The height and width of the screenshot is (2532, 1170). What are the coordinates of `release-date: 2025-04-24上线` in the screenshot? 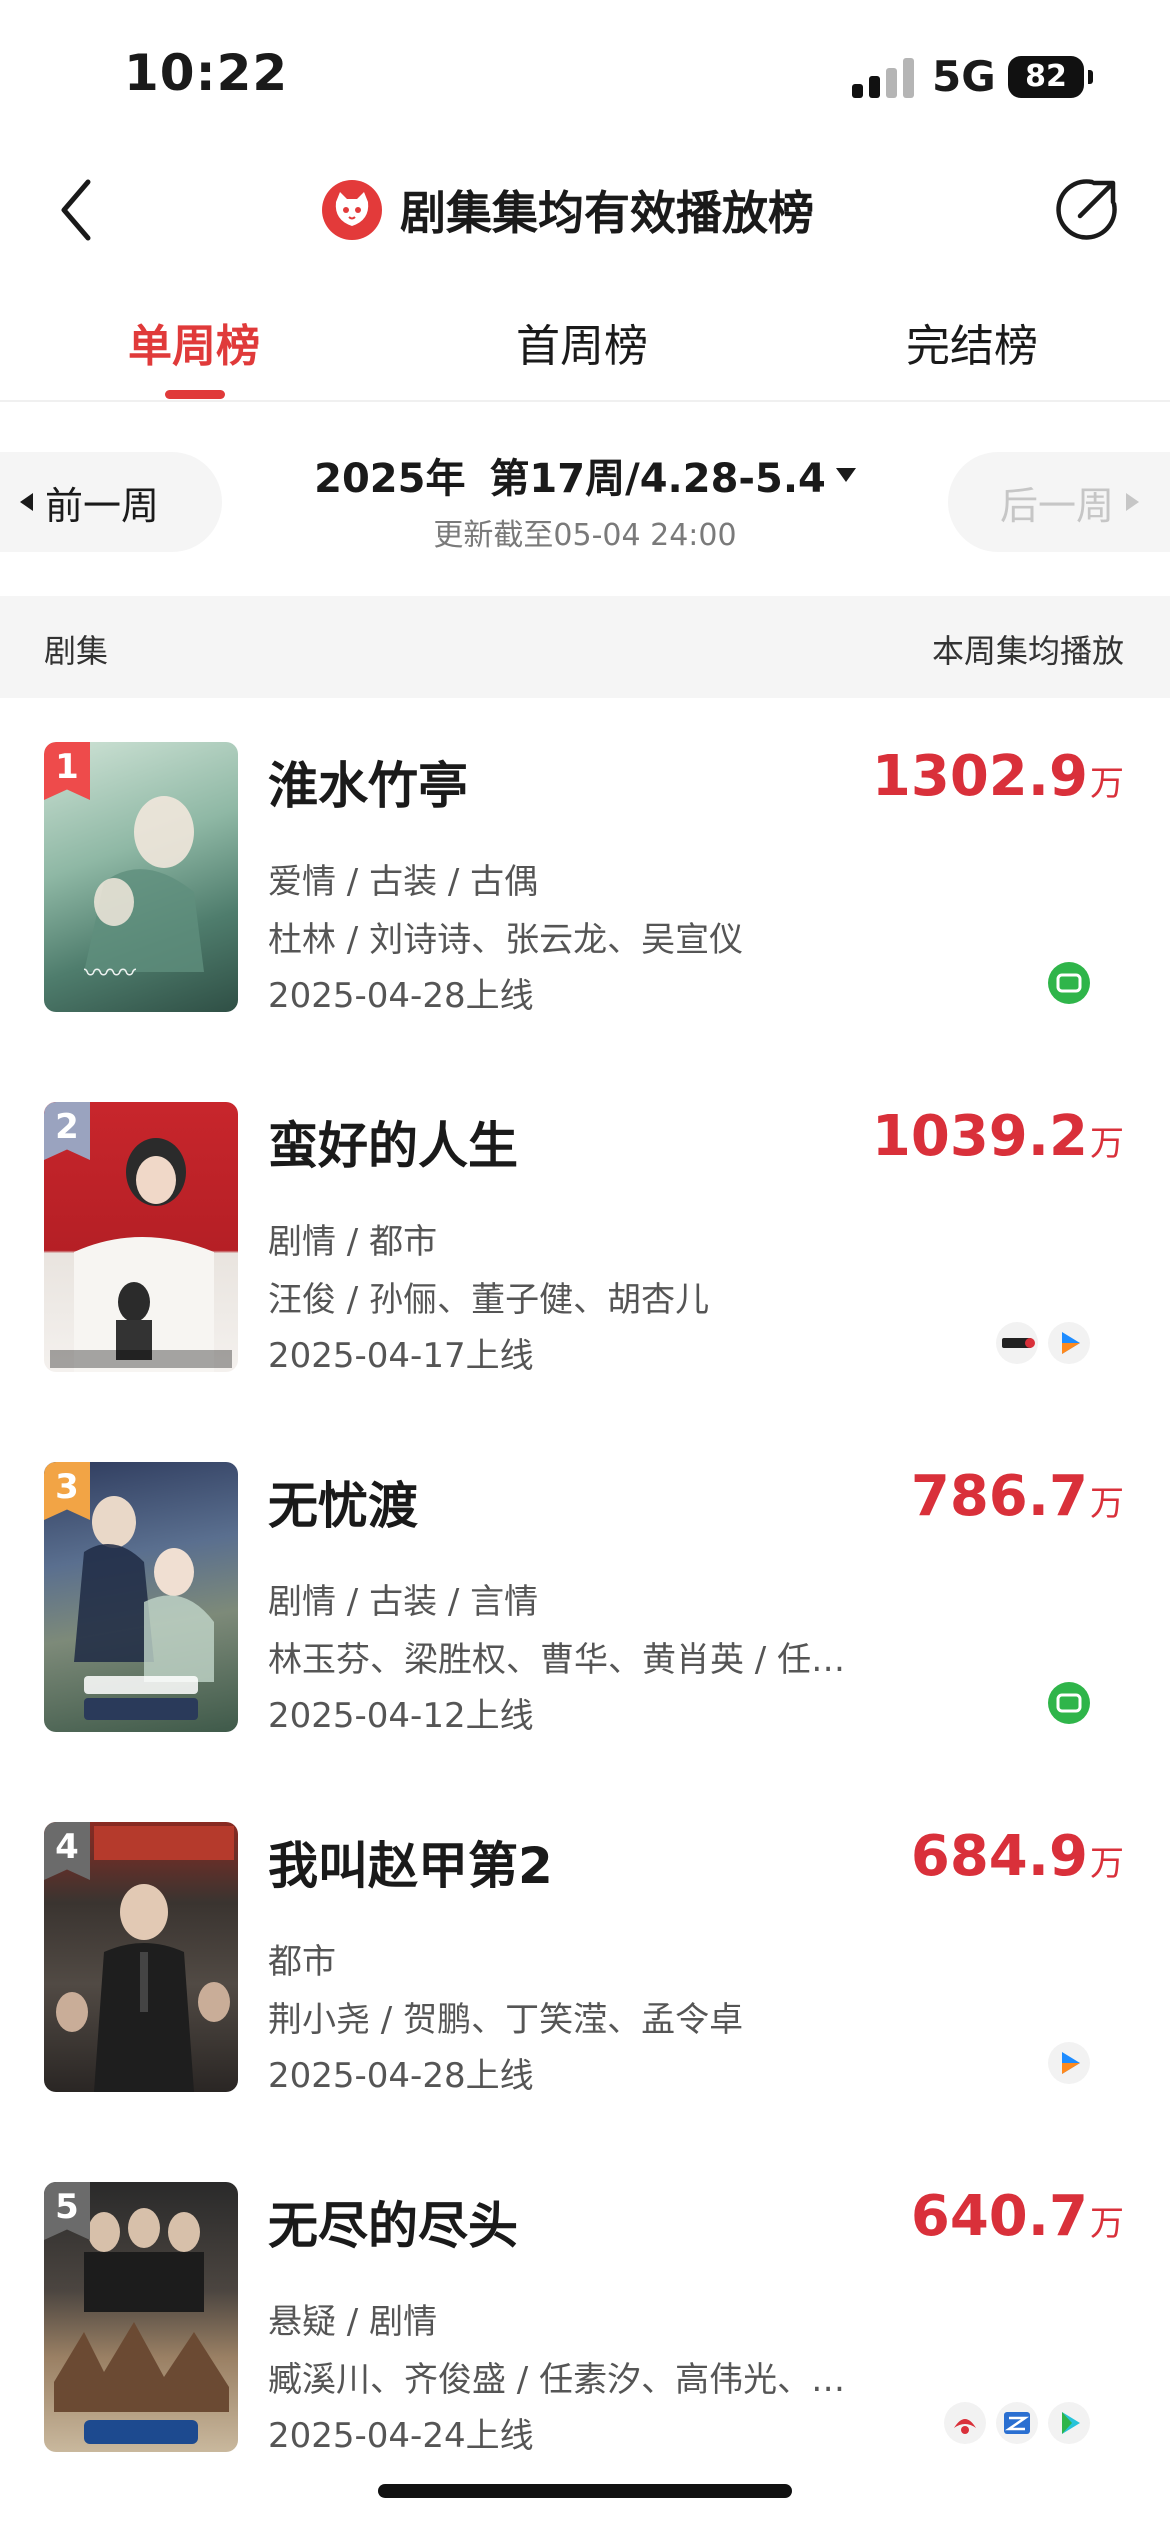 It's located at (401, 2436).